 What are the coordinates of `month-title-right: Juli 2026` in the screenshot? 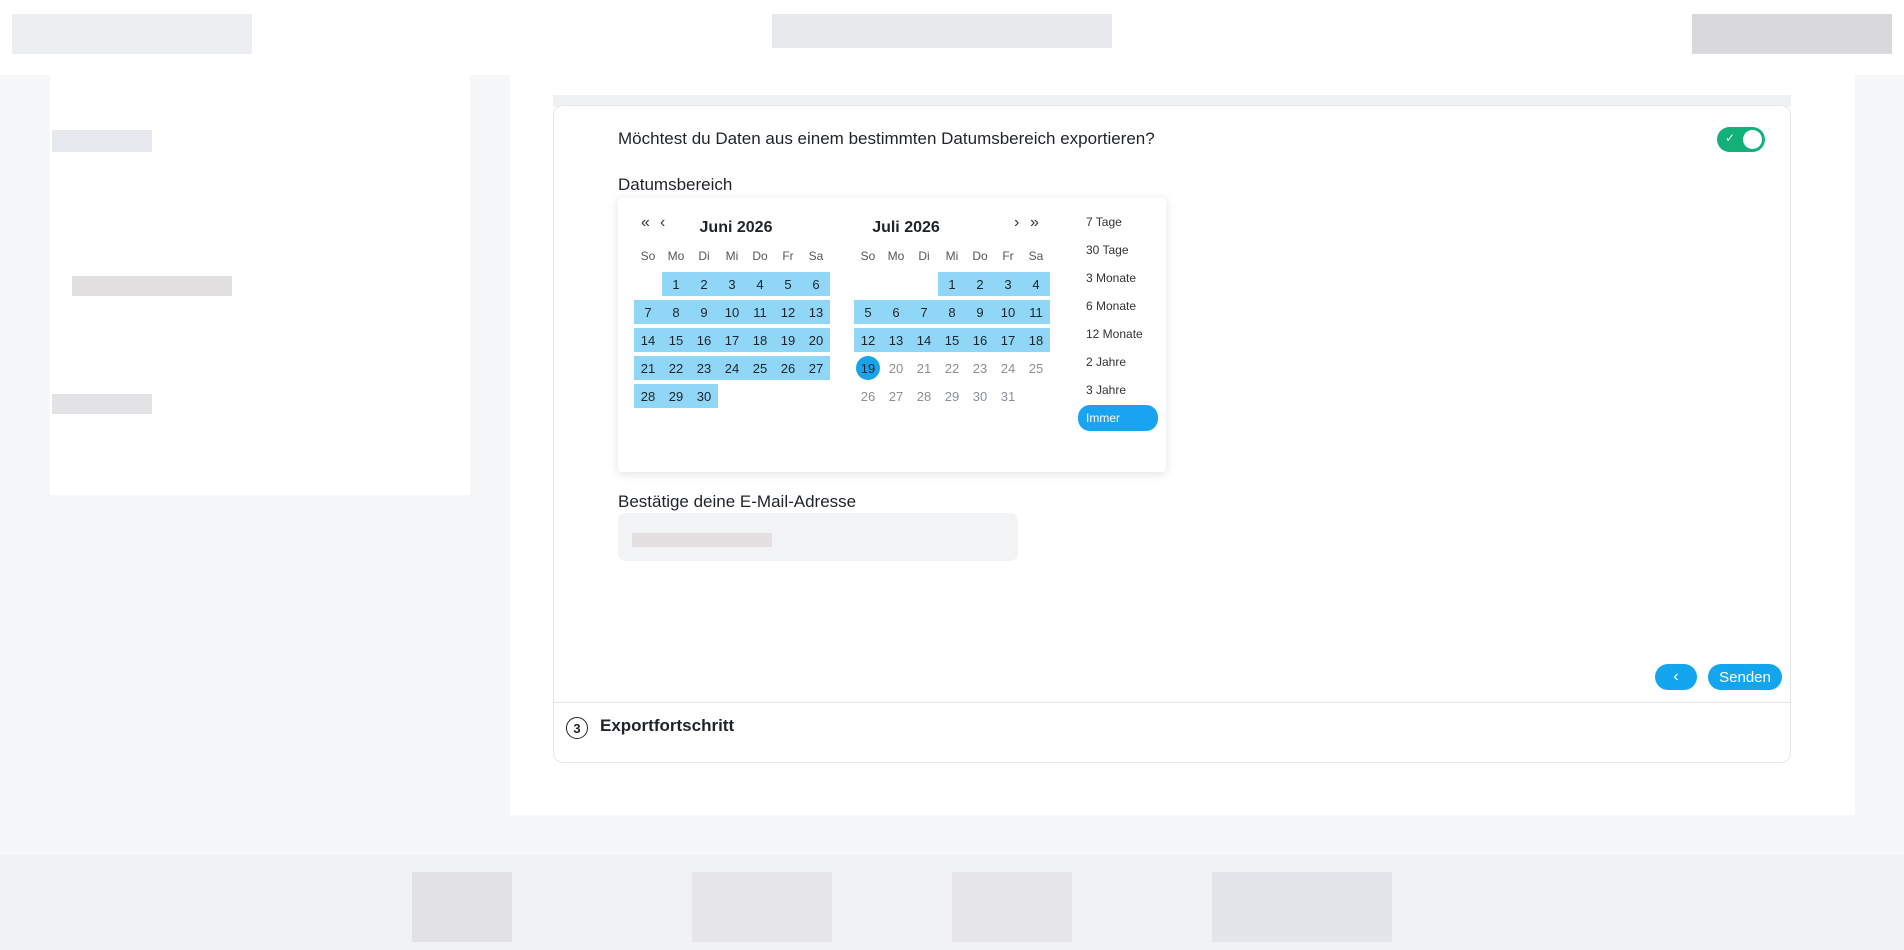 It's located at (906, 227).